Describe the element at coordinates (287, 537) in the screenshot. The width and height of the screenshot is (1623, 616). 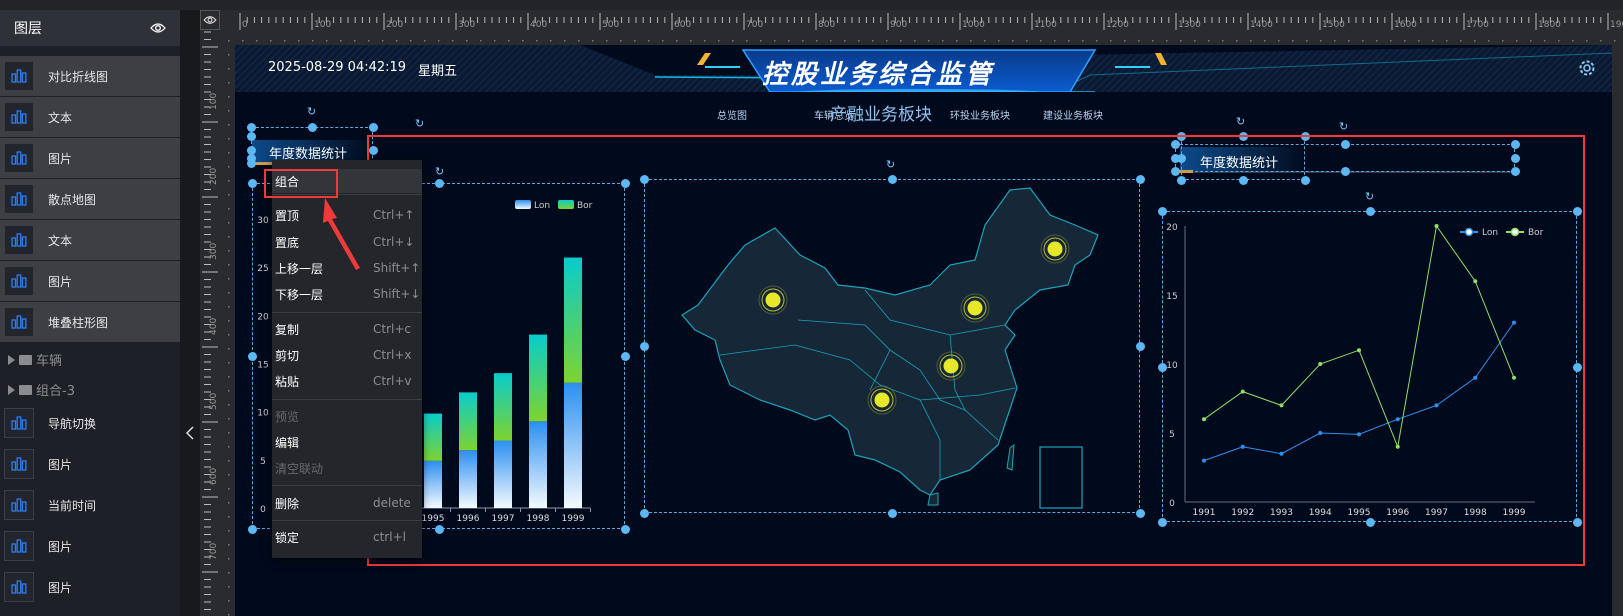
I see `menu-item-label: 锁定` at that location.